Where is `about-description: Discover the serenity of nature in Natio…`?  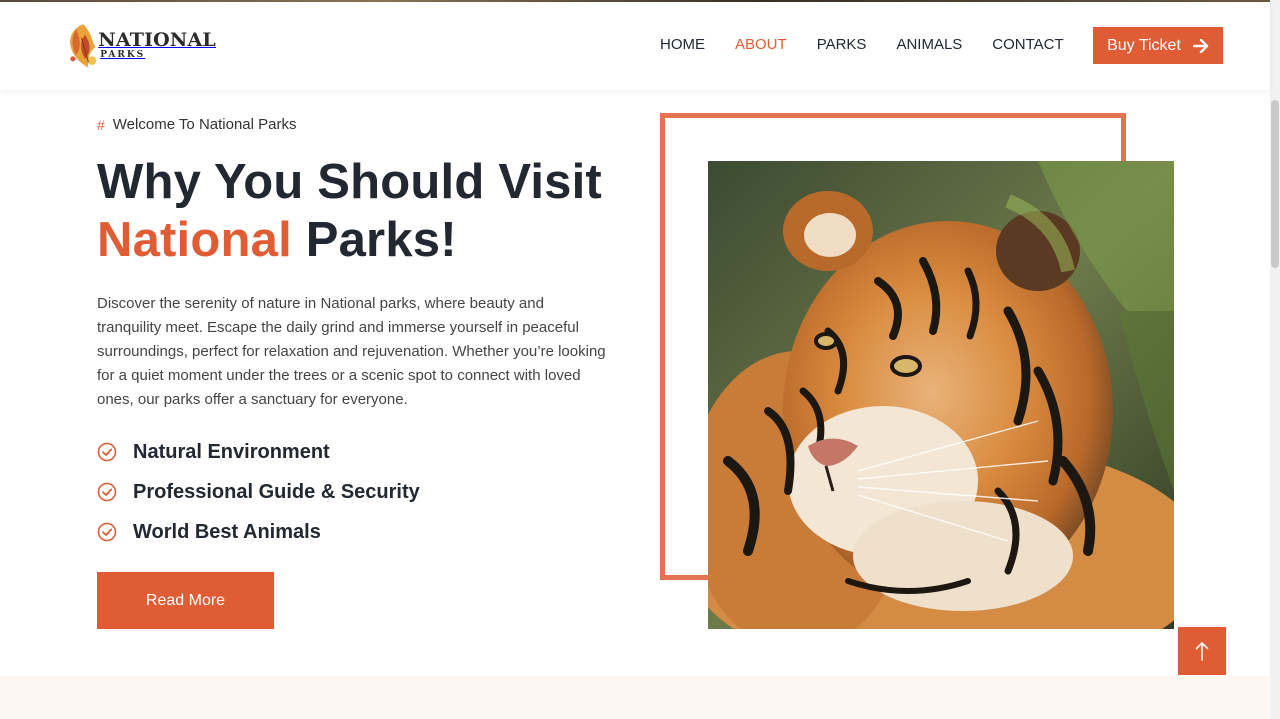 about-description: Discover the serenity of nature in Natio… is located at coordinates (351, 351).